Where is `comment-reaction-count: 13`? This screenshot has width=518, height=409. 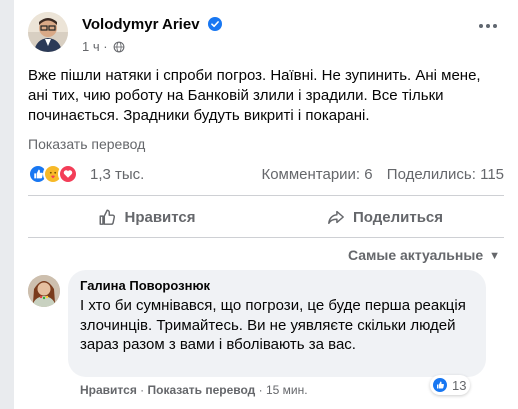 comment-reaction-count: 13 is located at coordinates (459, 385).